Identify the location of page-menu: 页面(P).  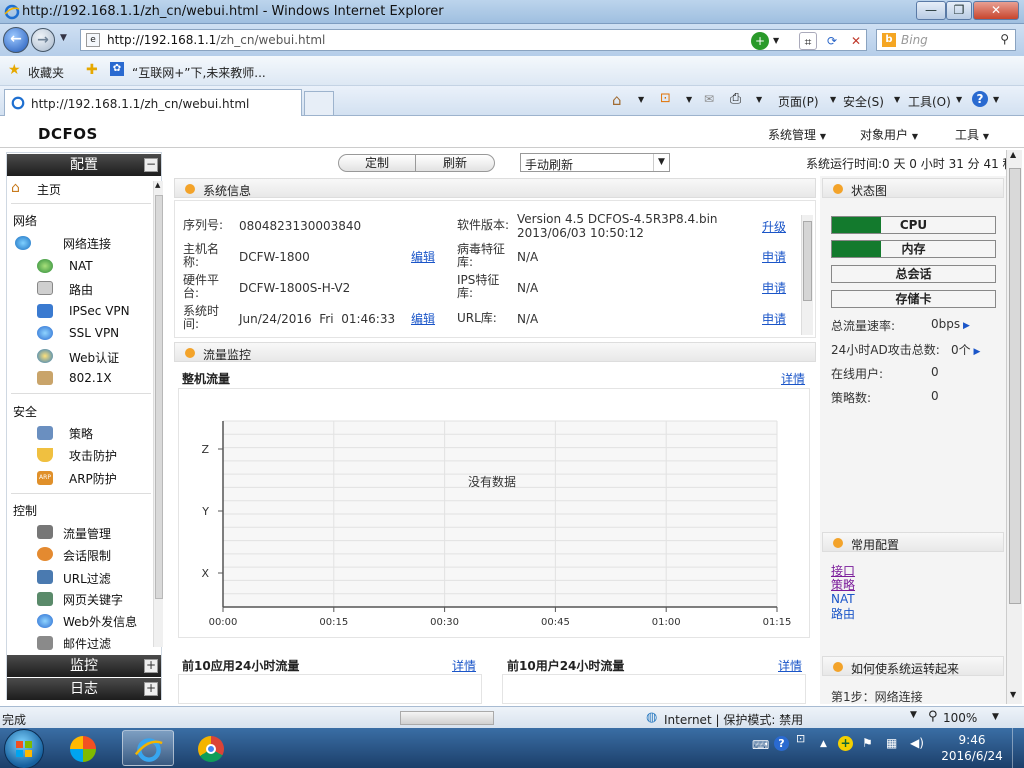
(798, 101).